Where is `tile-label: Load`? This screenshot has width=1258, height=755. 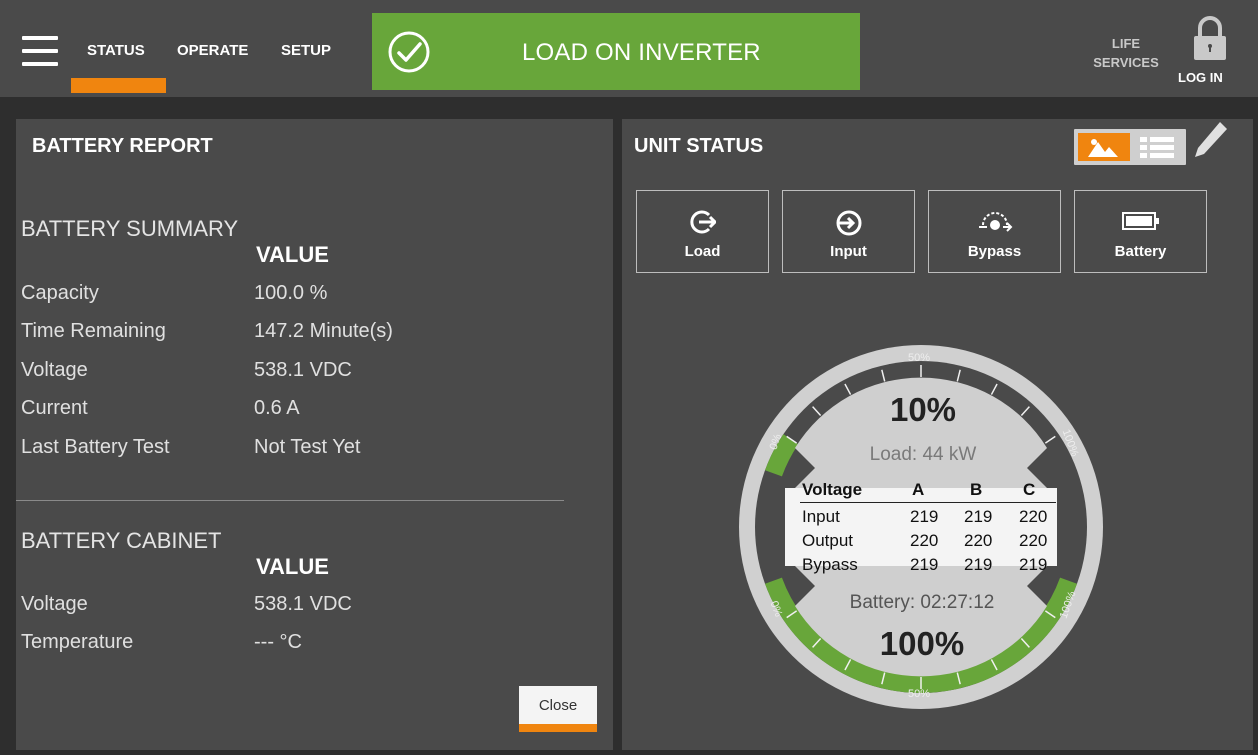 tile-label: Load is located at coordinates (702, 251).